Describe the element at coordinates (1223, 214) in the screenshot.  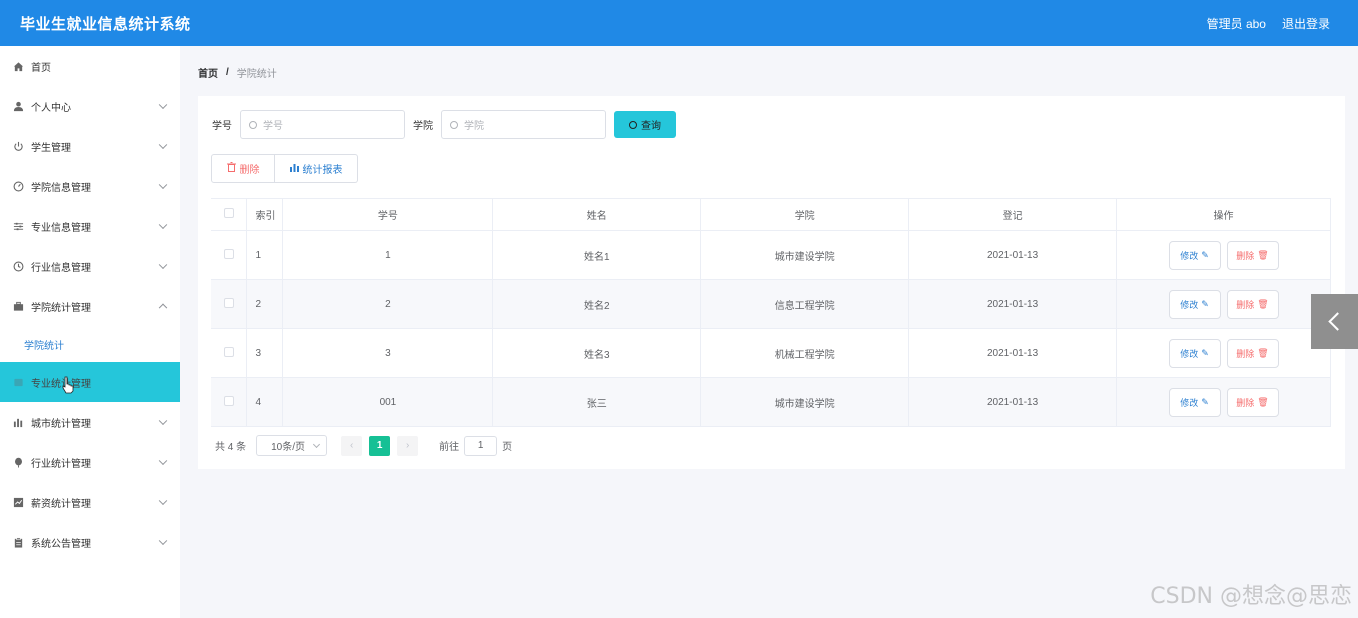
I see `column-header: 操作` at that location.